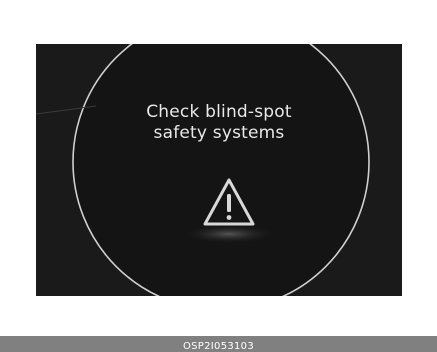 The image size is (437, 352). I want to click on caption-bar: OSP2I053103, so click(218, 344).